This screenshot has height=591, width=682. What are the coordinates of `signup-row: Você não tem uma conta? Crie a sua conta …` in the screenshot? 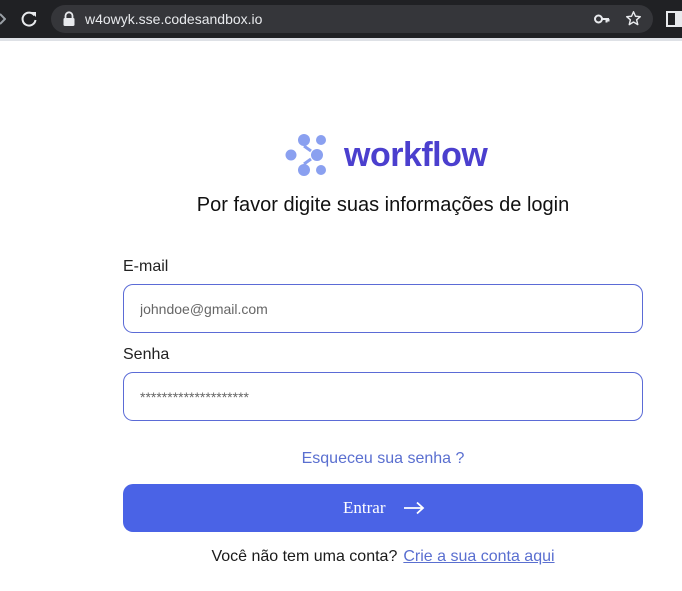 It's located at (341, 557).